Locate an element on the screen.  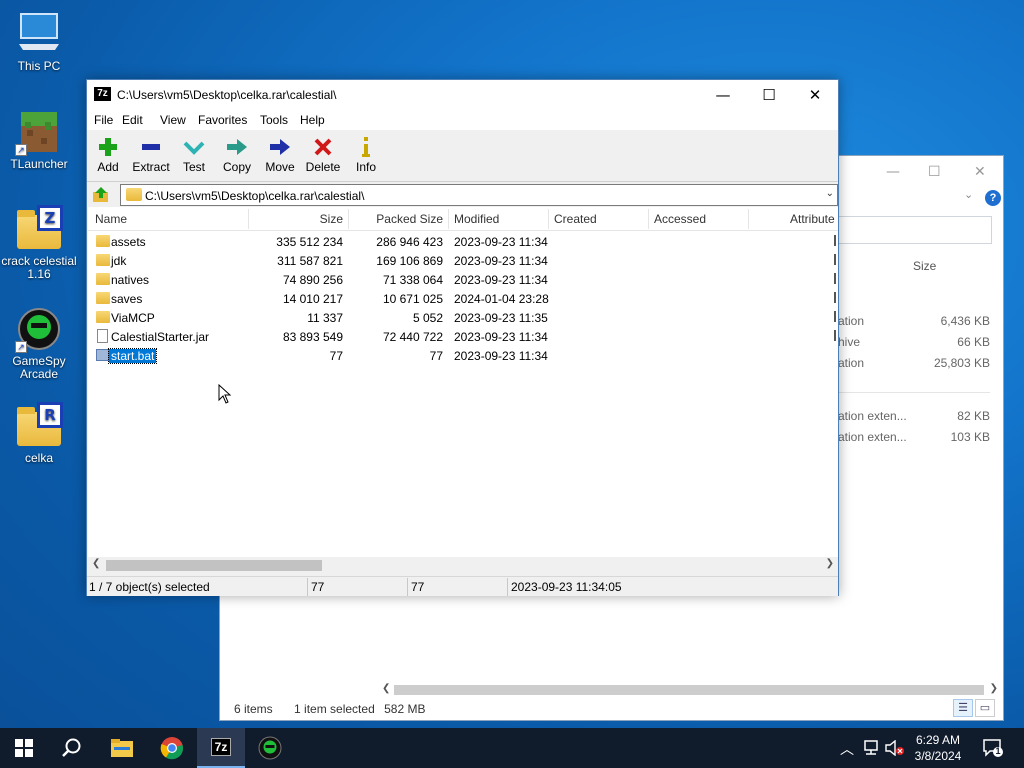
move-button: Move is located at coordinates (280, 155).